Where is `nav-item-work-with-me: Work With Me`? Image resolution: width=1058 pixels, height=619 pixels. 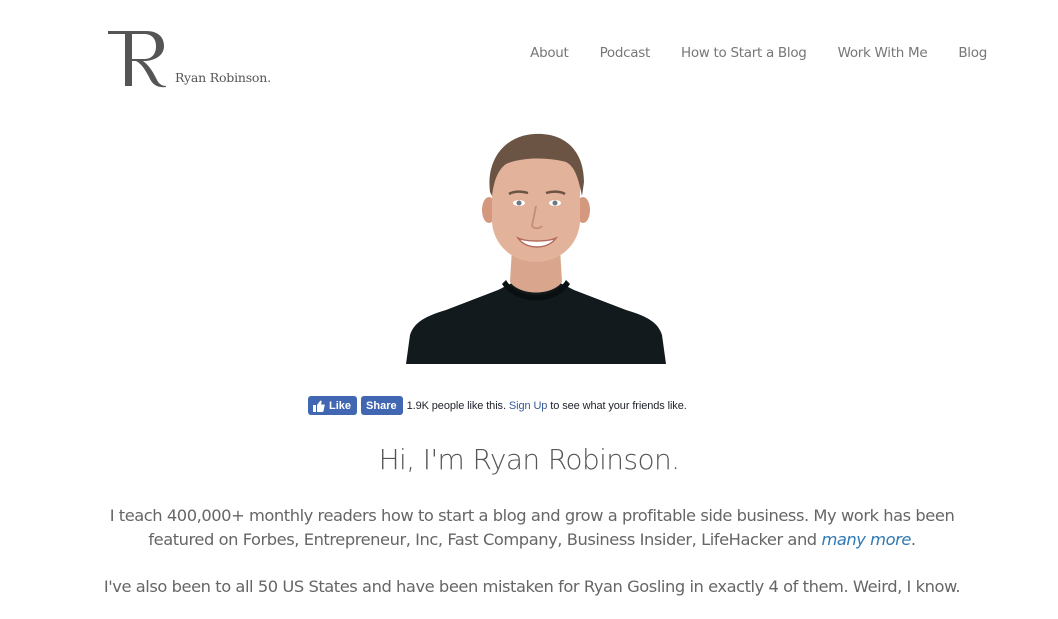
nav-item-work-with-me: Work With Me is located at coordinates (883, 53).